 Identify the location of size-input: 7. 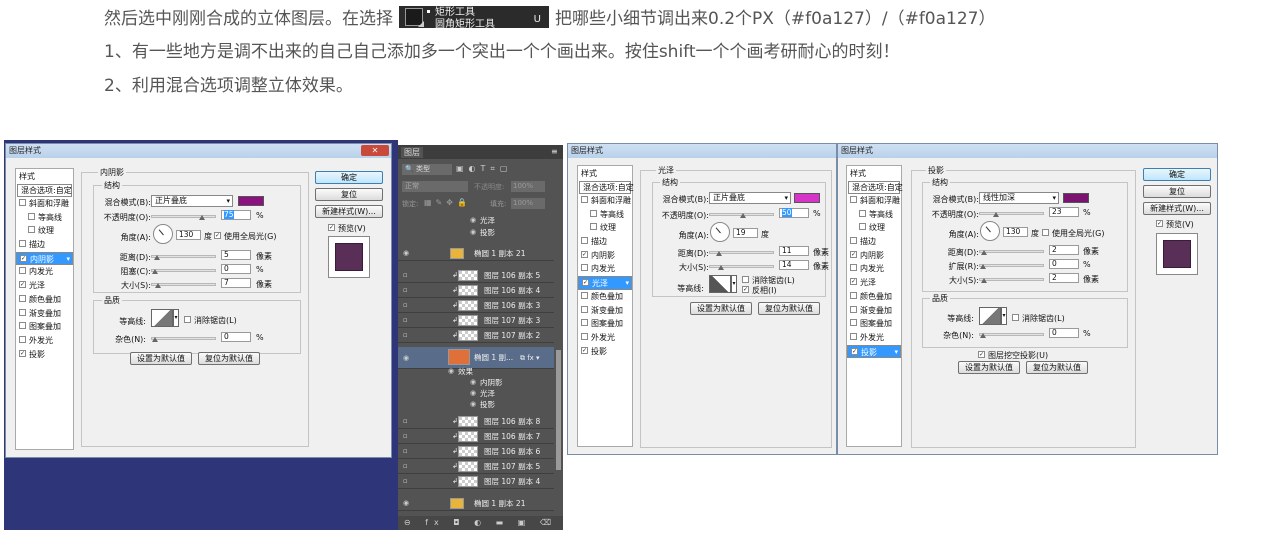
(236, 283).